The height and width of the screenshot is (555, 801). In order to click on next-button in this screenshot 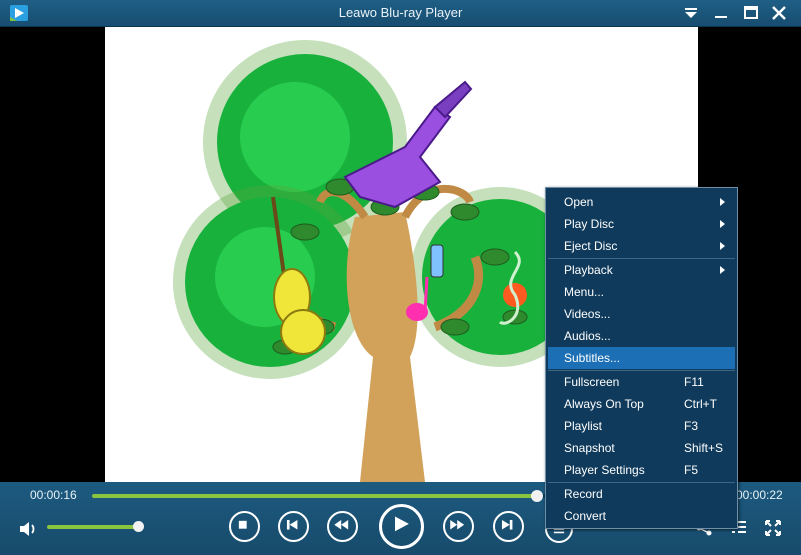, I will do `click(508, 526)`.